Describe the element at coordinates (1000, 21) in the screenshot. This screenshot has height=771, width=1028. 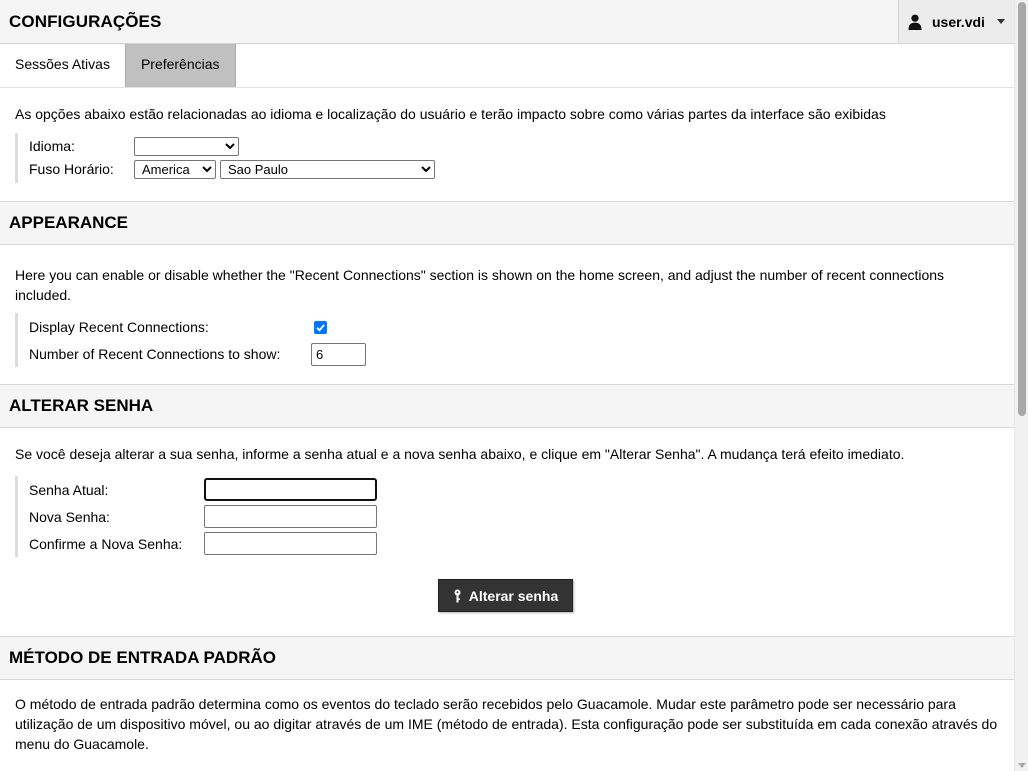
I see `chevron-down-icon` at that location.